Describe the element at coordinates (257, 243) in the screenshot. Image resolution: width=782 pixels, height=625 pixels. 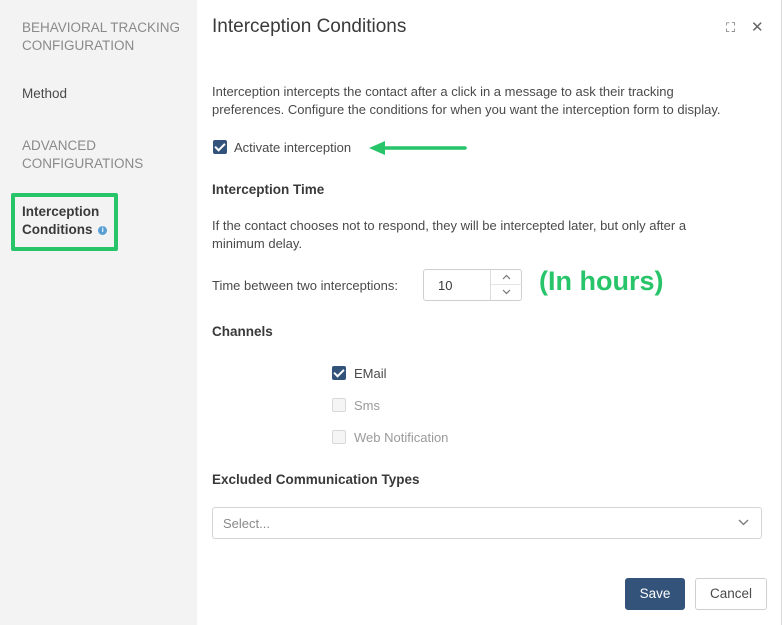
I see `interception-time-desc-line2: minimum delay.` at that location.